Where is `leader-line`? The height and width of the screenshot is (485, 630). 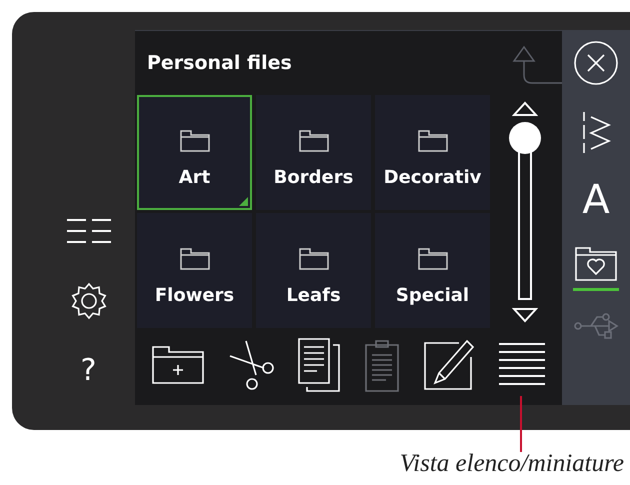
leader-line is located at coordinates (521, 424).